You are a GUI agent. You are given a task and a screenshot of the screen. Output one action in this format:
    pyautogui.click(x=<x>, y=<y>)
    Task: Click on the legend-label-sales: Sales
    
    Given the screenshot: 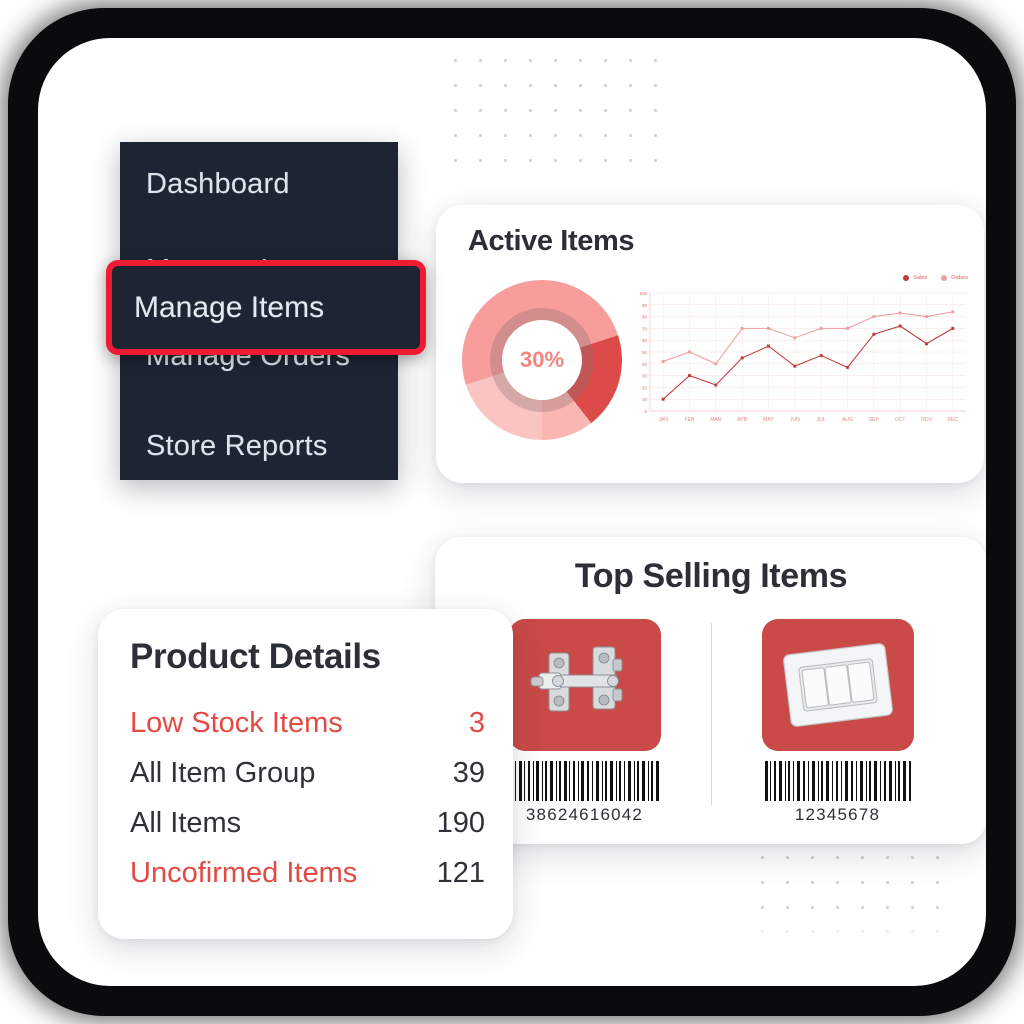 What is the action you would take?
    pyautogui.click(x=920, y=278)
    